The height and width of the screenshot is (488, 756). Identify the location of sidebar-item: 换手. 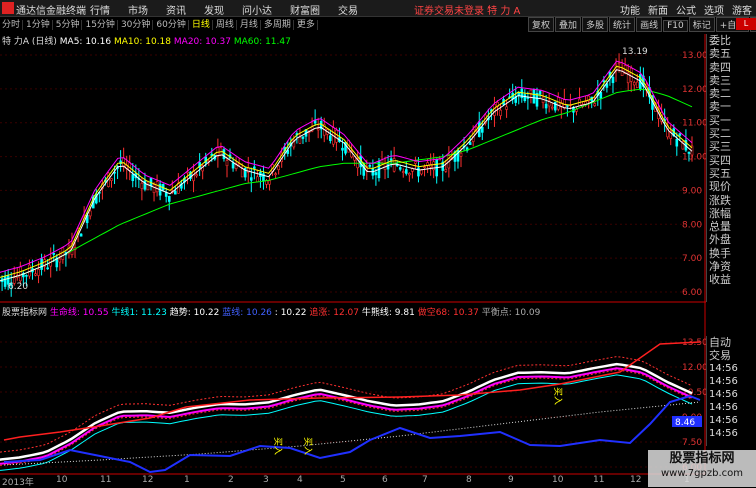
(731, 253).